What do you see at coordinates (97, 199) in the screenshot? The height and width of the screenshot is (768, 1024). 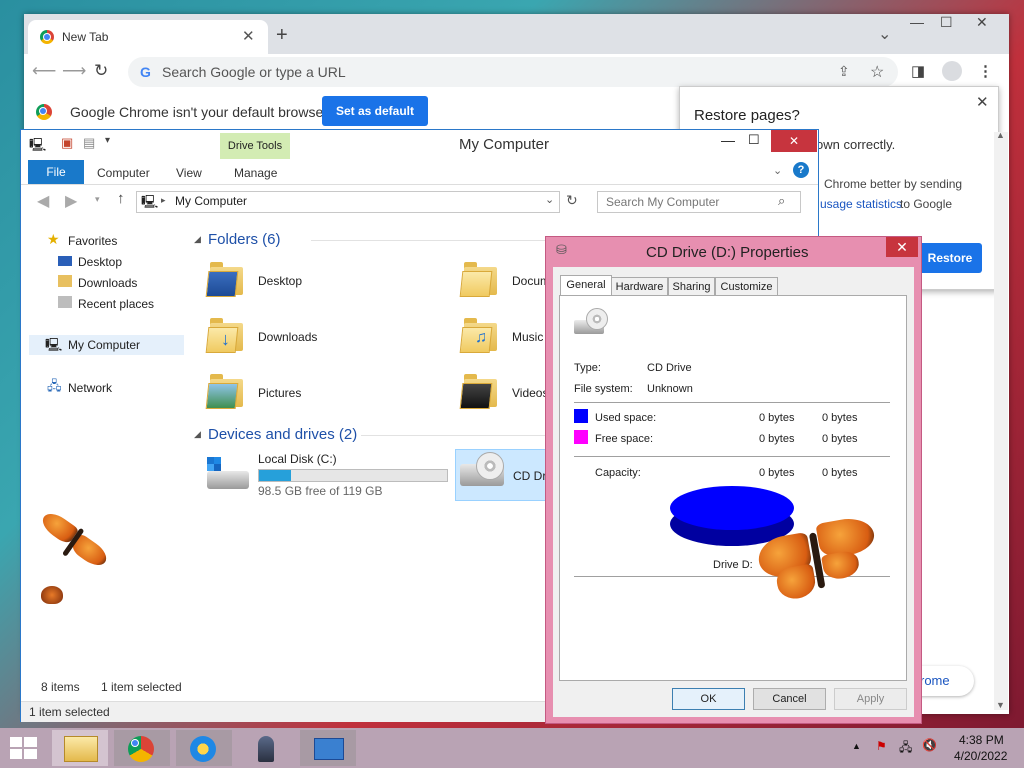 I see `recent-locations-icon: ▾` at bounding box center [97, 199].